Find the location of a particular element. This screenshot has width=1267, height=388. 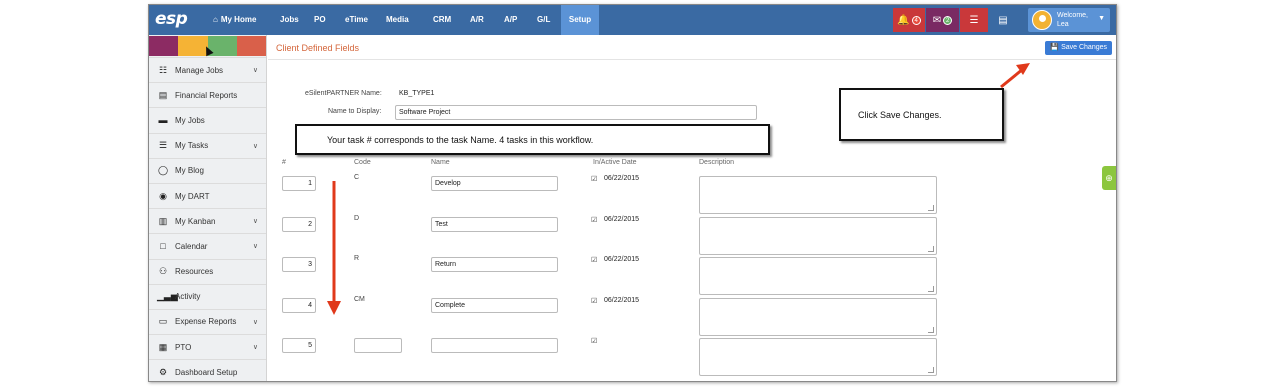

sidebar-item-expense-reports: ▭ Expense Reports ∨ is located at coordinates (207, 321).